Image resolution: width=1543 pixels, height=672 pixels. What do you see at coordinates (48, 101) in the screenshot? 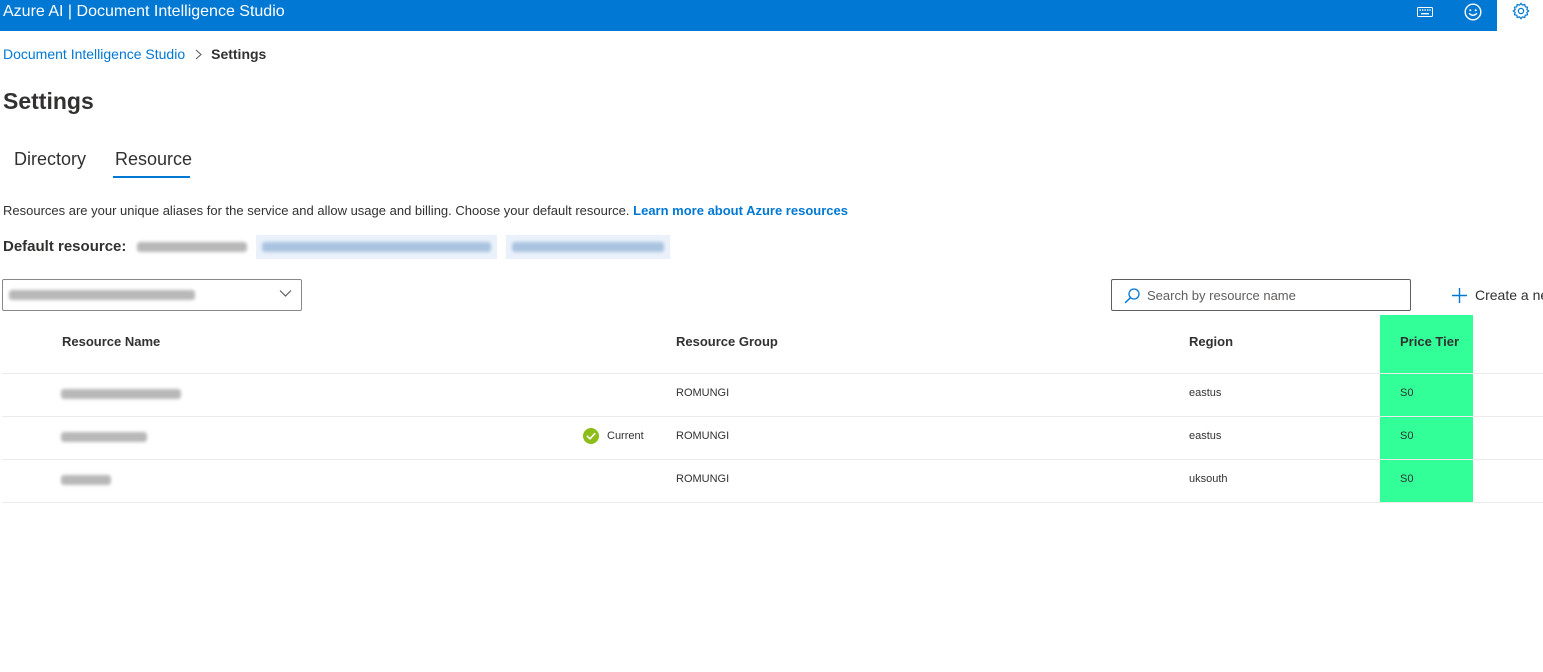
I see `page-title: Settings` at bounding box center [48, 101].